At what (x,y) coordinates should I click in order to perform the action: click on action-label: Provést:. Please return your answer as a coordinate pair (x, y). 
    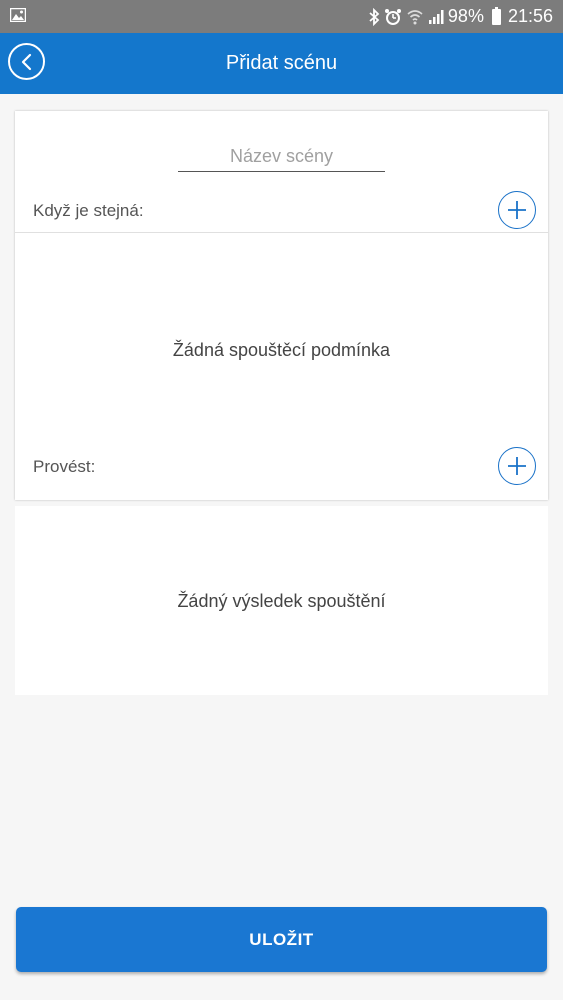
    Looking at the image, I should click on (64, 466).